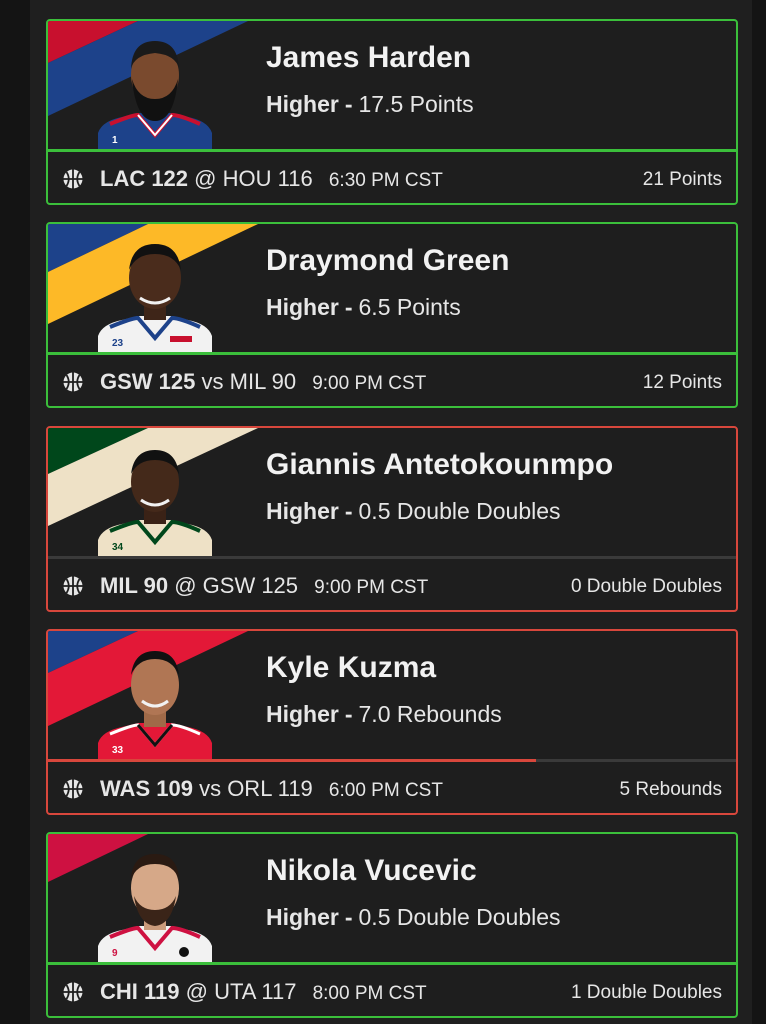 This screenshot has width=766, height=1024. Describe the element at coordinates (646, 586) in the screenshot. I see `final-stat: 0 Double Doubles` at that location.